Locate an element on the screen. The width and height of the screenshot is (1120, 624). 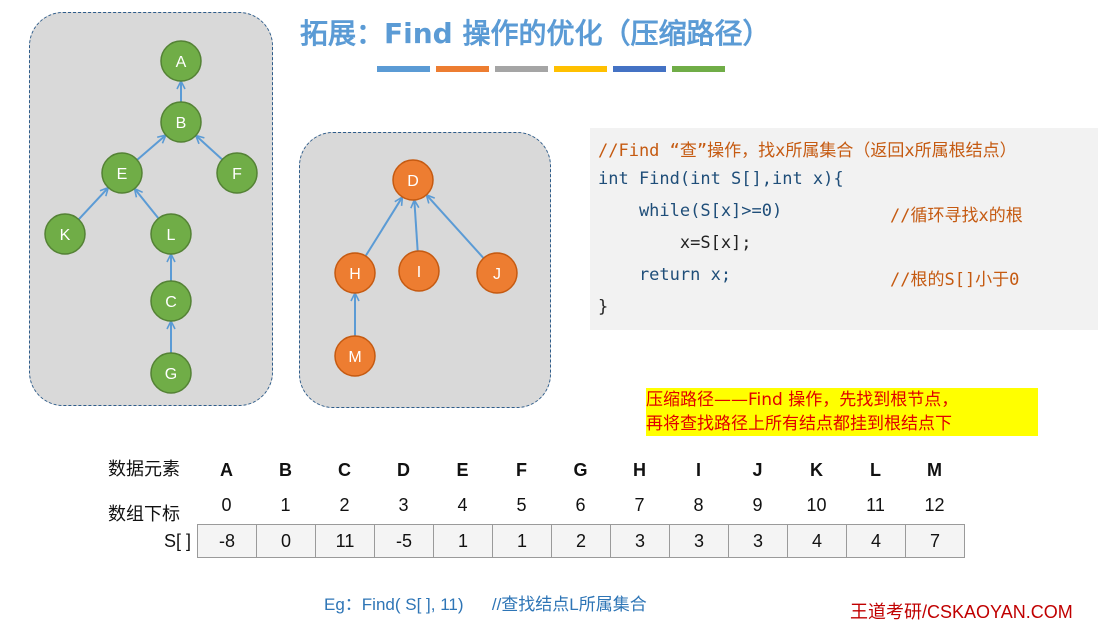
node-label: I is located at coordinates (419, 272).